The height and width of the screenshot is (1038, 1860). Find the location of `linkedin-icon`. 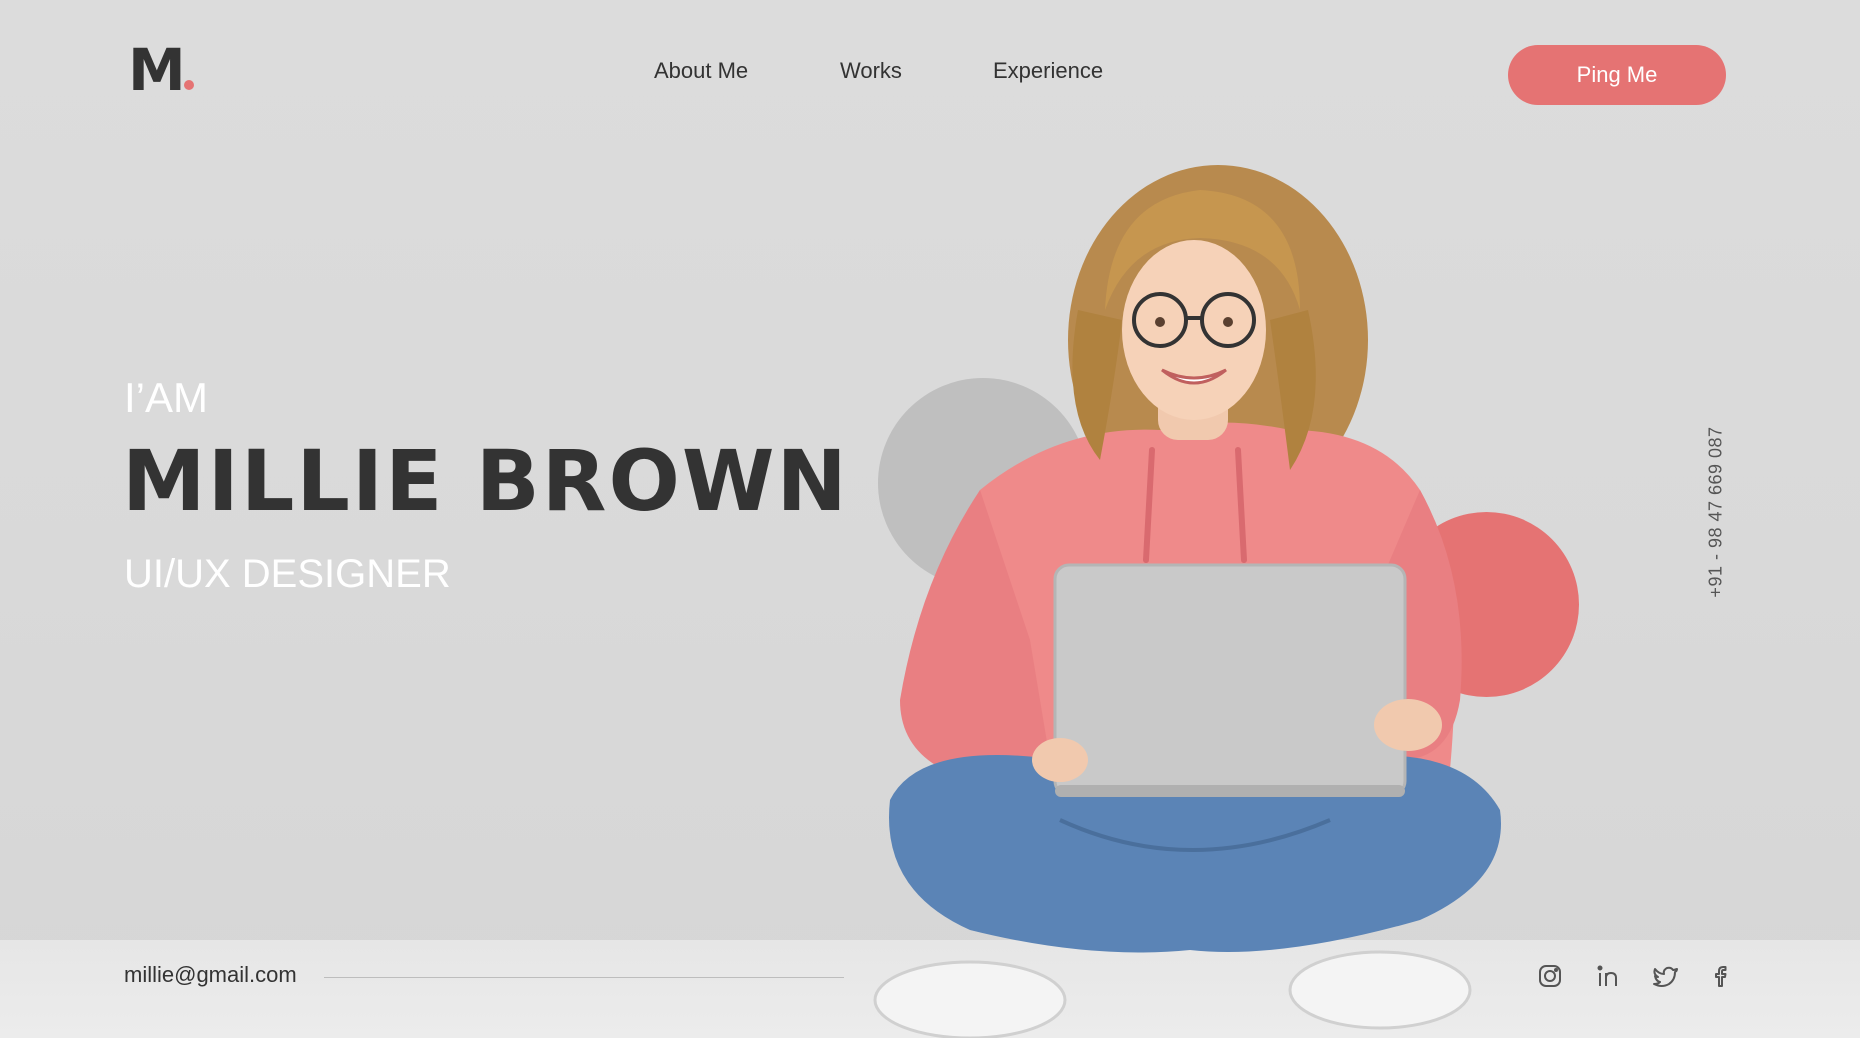

linkedin-icon is located at coordinates (1608, 976).